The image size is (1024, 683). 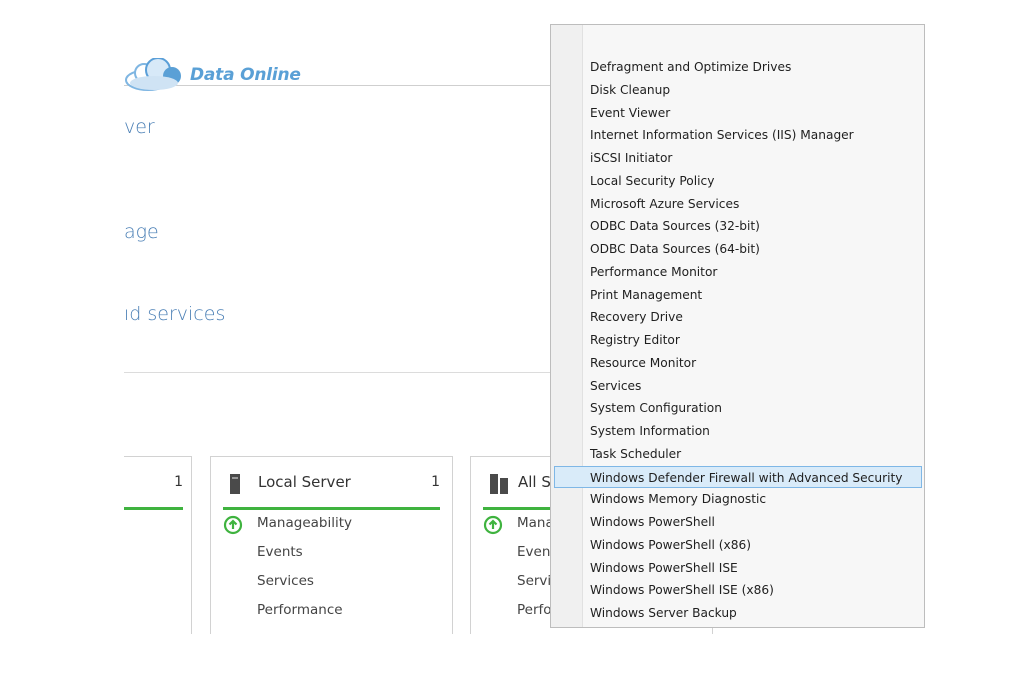 I want to click on tile-partial: 1, so click(x=158, y=545).